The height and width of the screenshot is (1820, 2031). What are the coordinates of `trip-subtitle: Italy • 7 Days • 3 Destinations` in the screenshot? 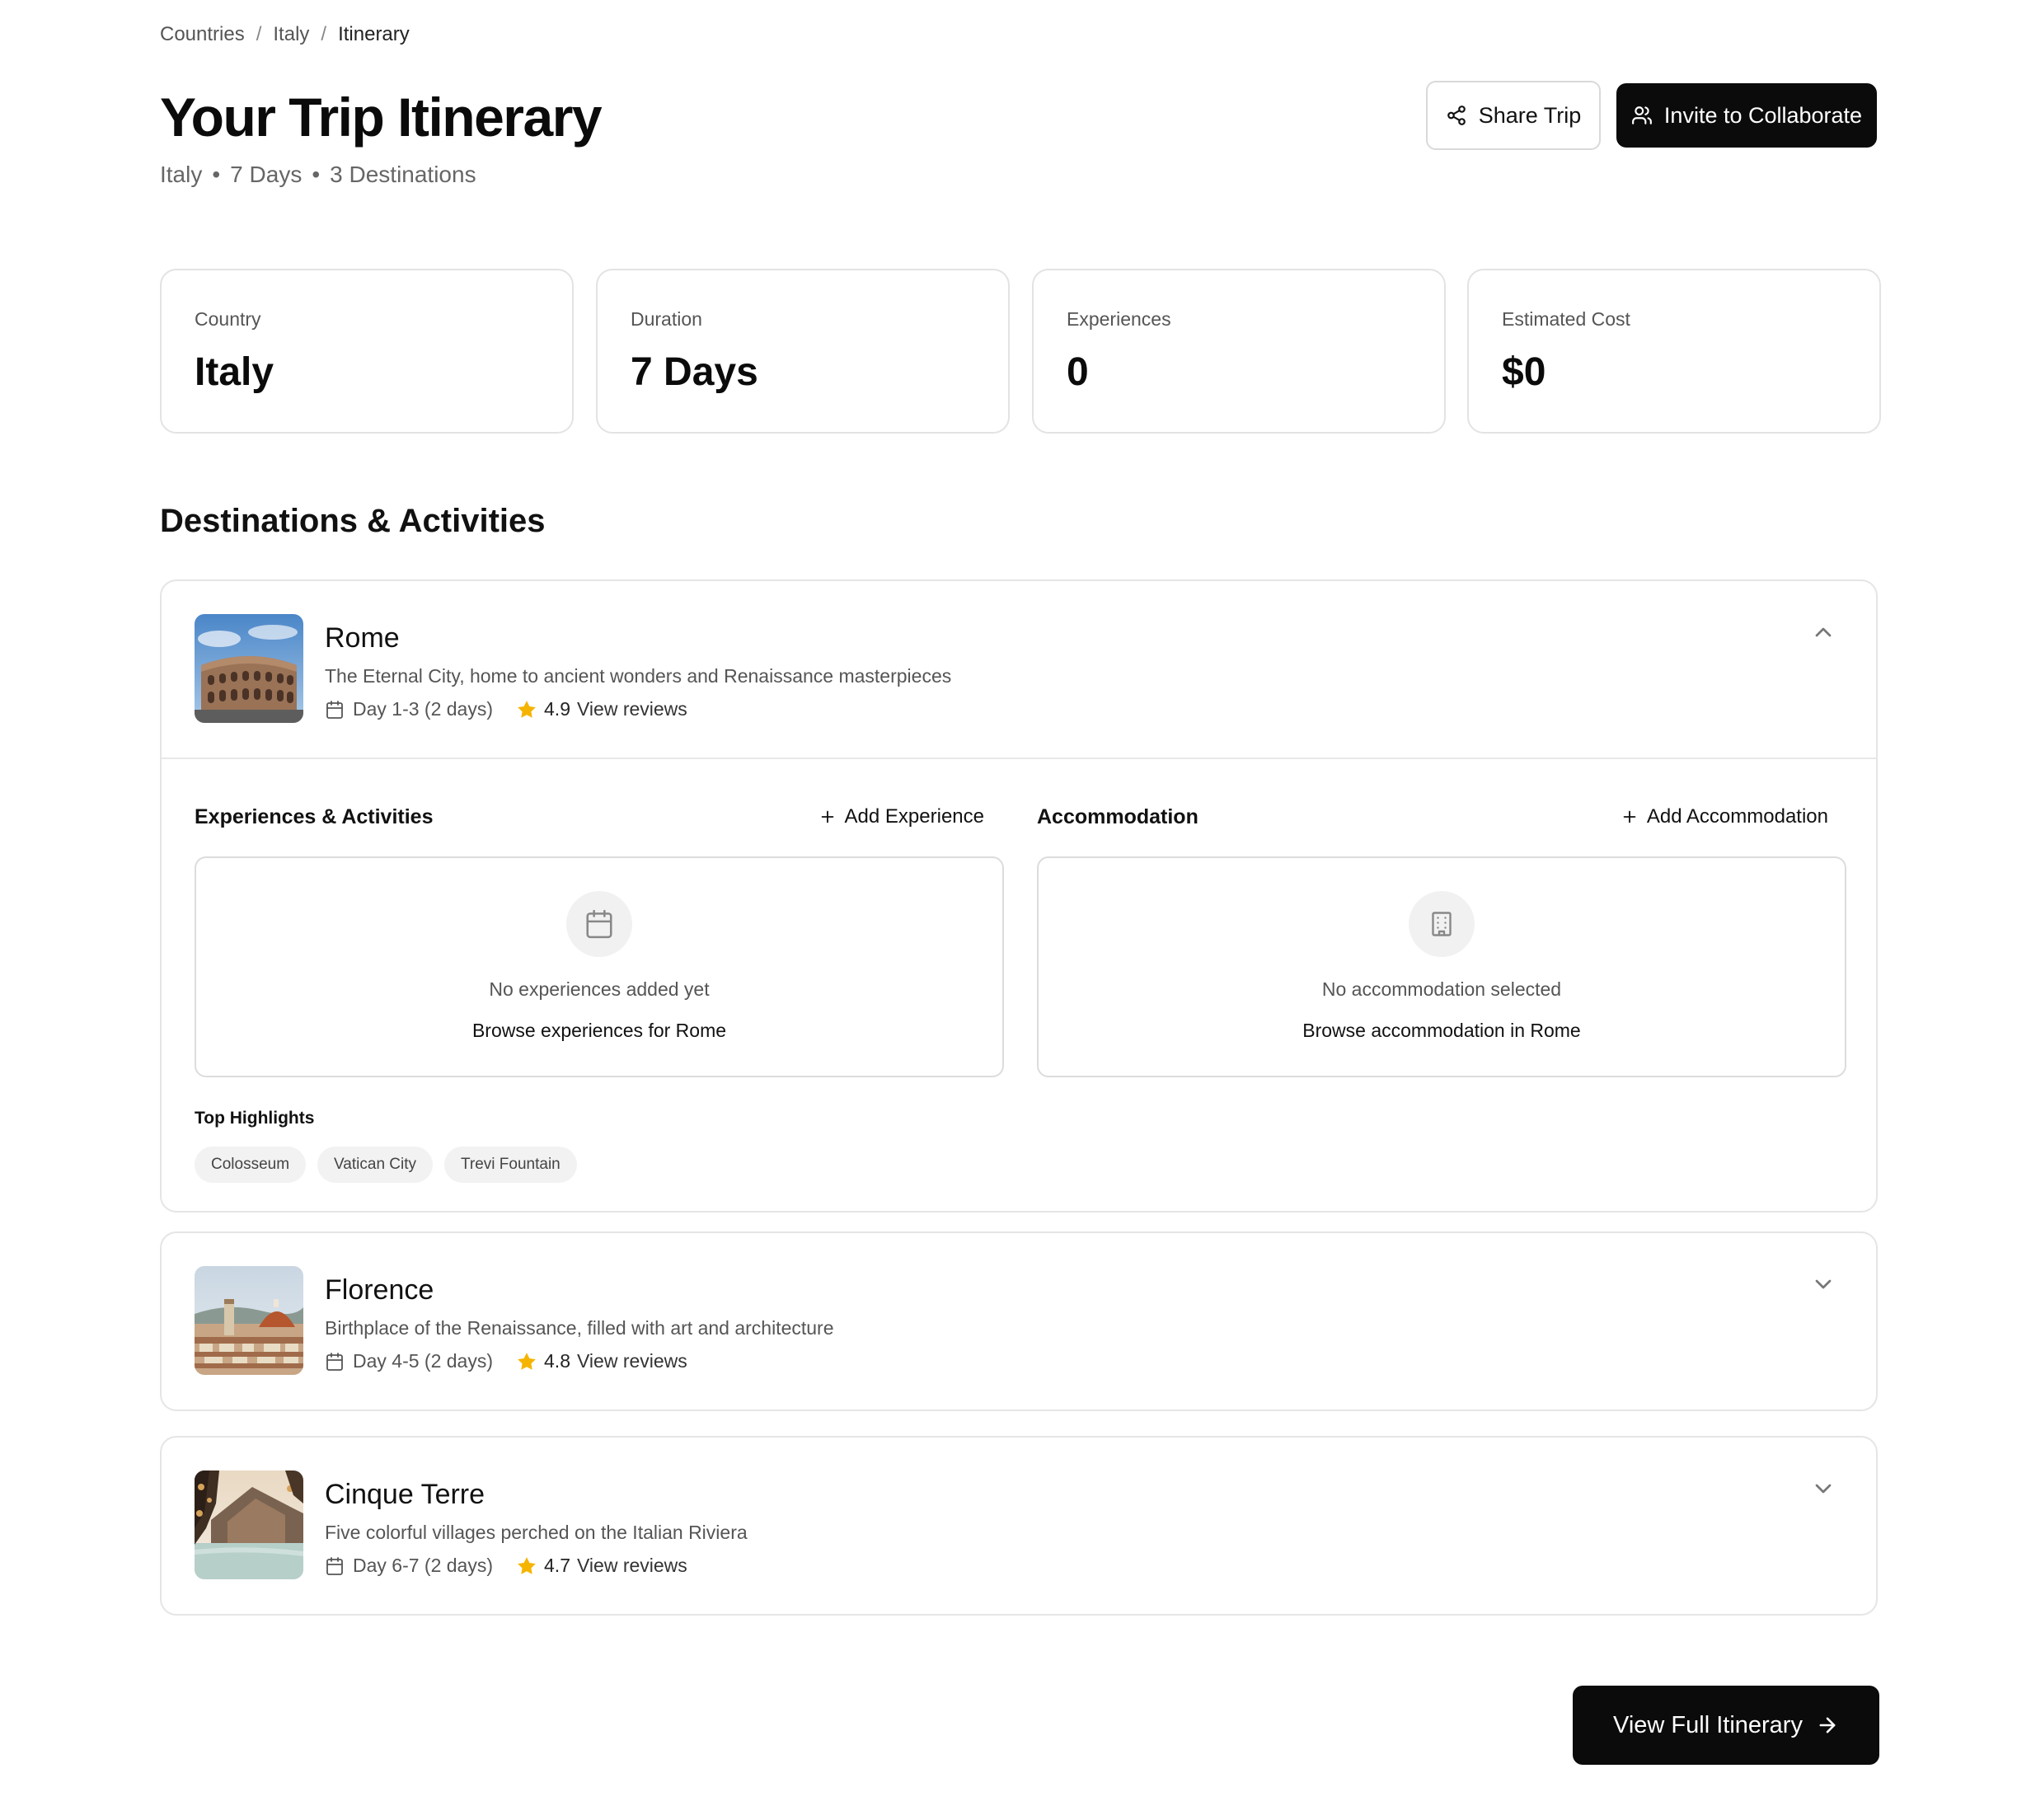 It's located at (318, 175).